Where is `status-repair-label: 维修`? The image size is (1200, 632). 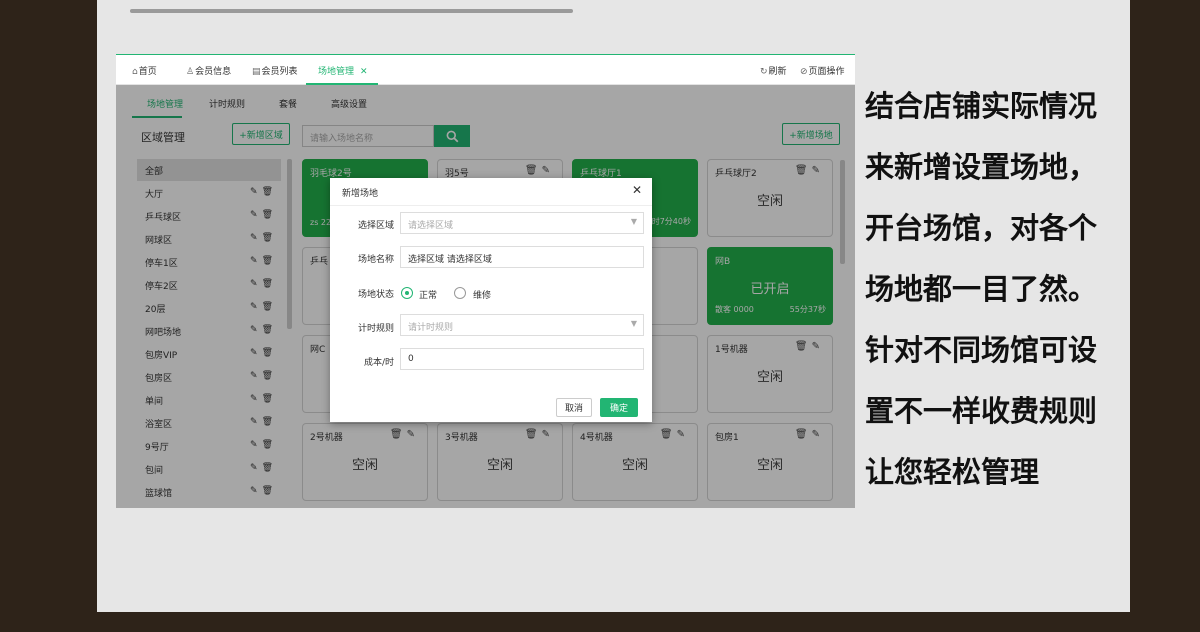 status-repair-label: 维修 is located at coordinates (482, 296).